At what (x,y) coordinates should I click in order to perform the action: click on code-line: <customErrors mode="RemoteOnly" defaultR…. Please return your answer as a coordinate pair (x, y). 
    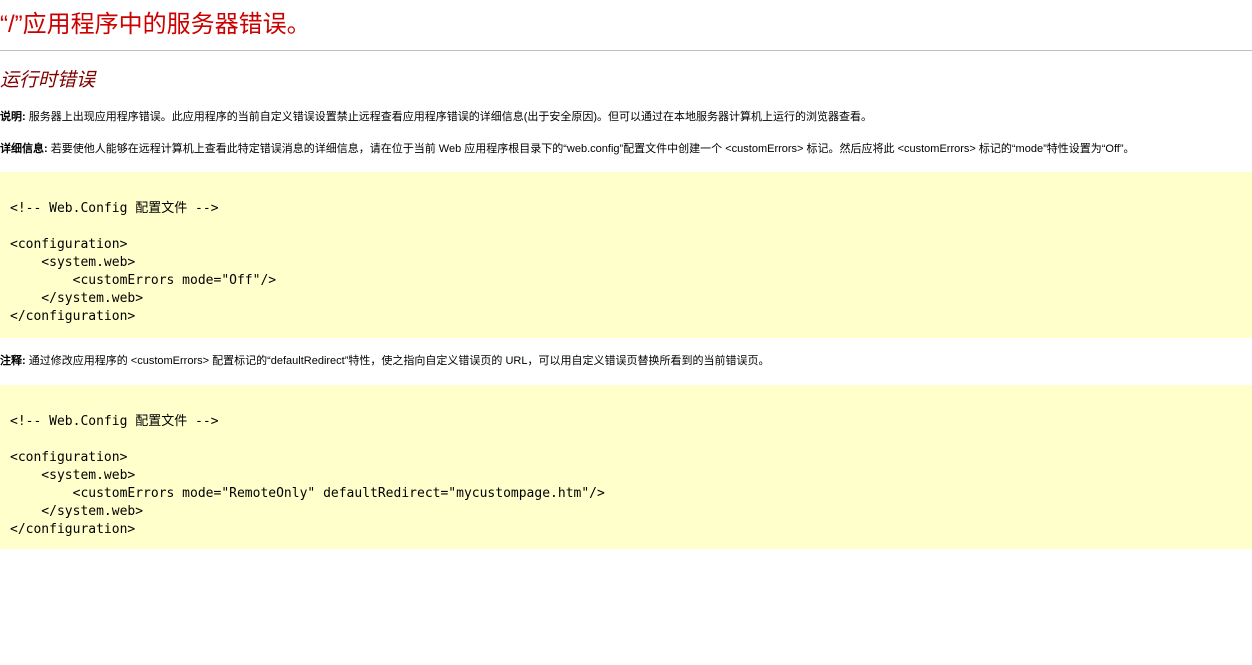
    Looking at the image, I should click on (307, 493).